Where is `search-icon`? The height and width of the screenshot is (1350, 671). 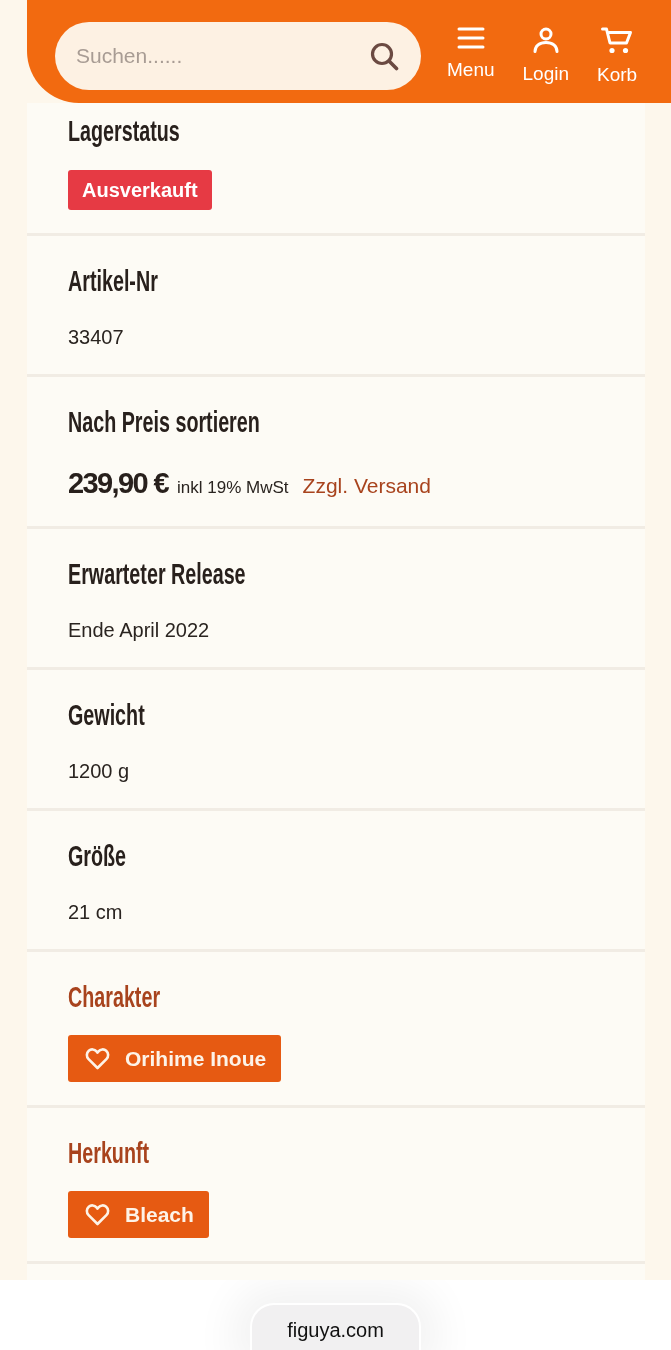 search-icon is located at coordinates (384, 56).